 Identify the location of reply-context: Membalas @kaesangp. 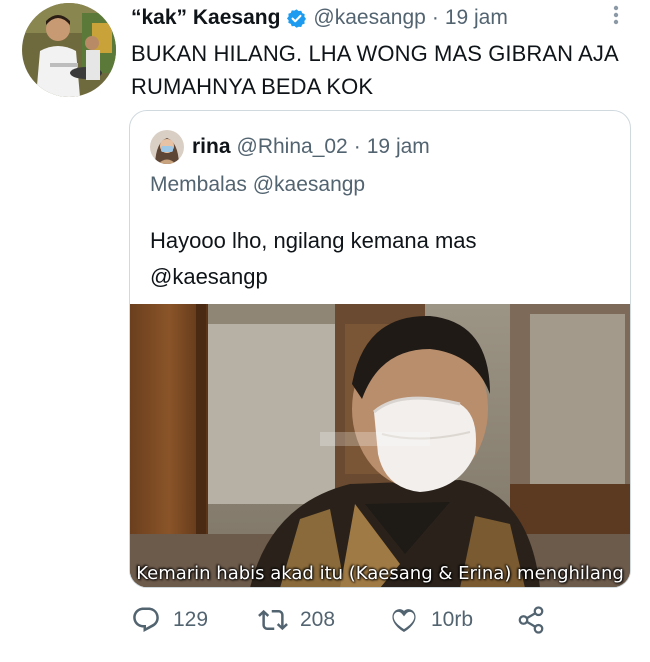
(257, 185).